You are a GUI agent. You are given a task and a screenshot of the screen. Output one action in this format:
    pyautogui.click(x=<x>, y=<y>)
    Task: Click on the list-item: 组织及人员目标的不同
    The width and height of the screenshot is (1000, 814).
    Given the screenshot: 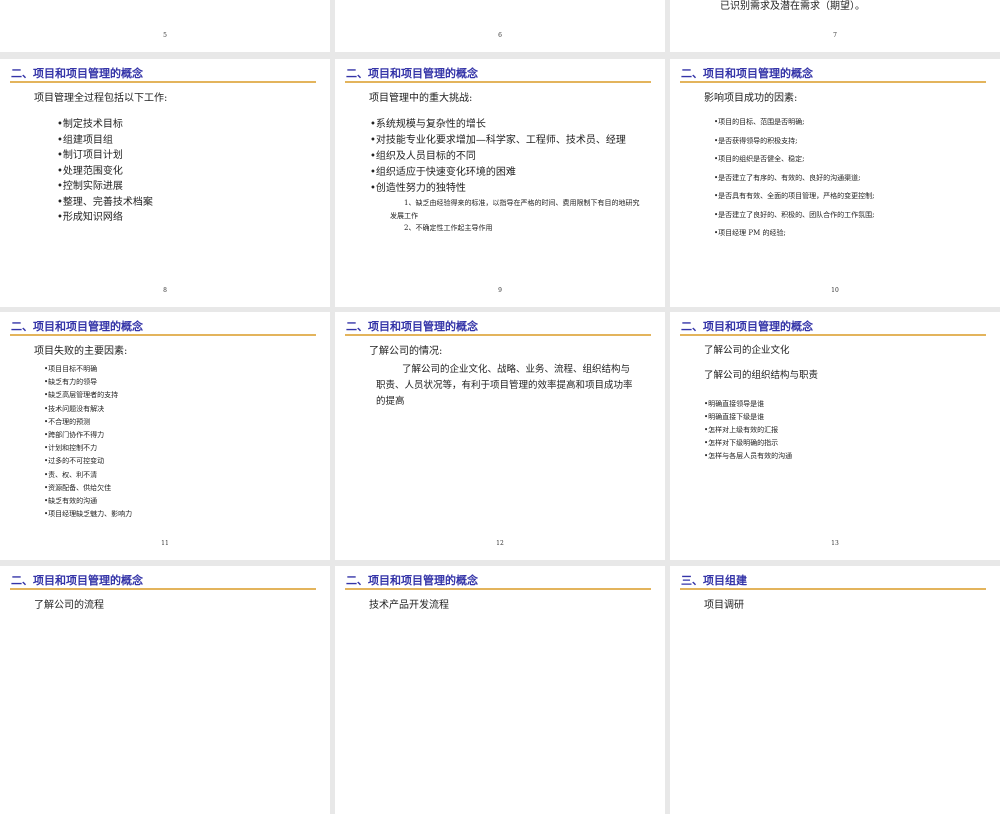 What is the action you would take?
    pyautogui.click(x=505, y=157)
    